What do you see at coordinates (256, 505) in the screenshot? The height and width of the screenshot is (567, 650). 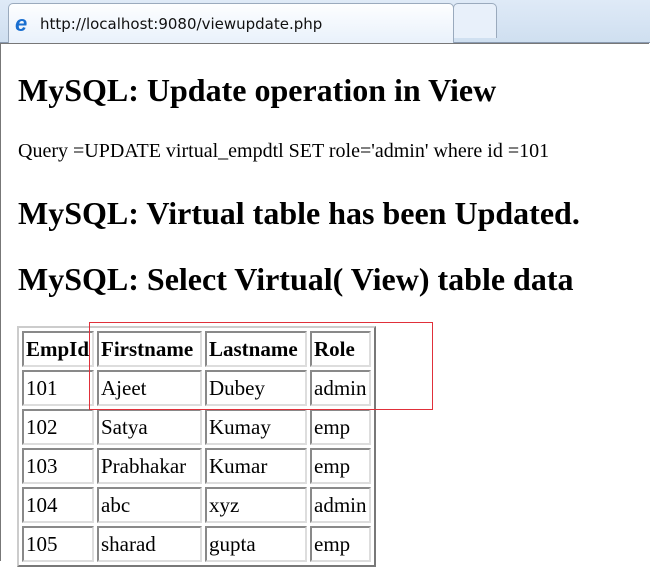 I see `cell-lastname: xyz` at bounding box center [256, 505].